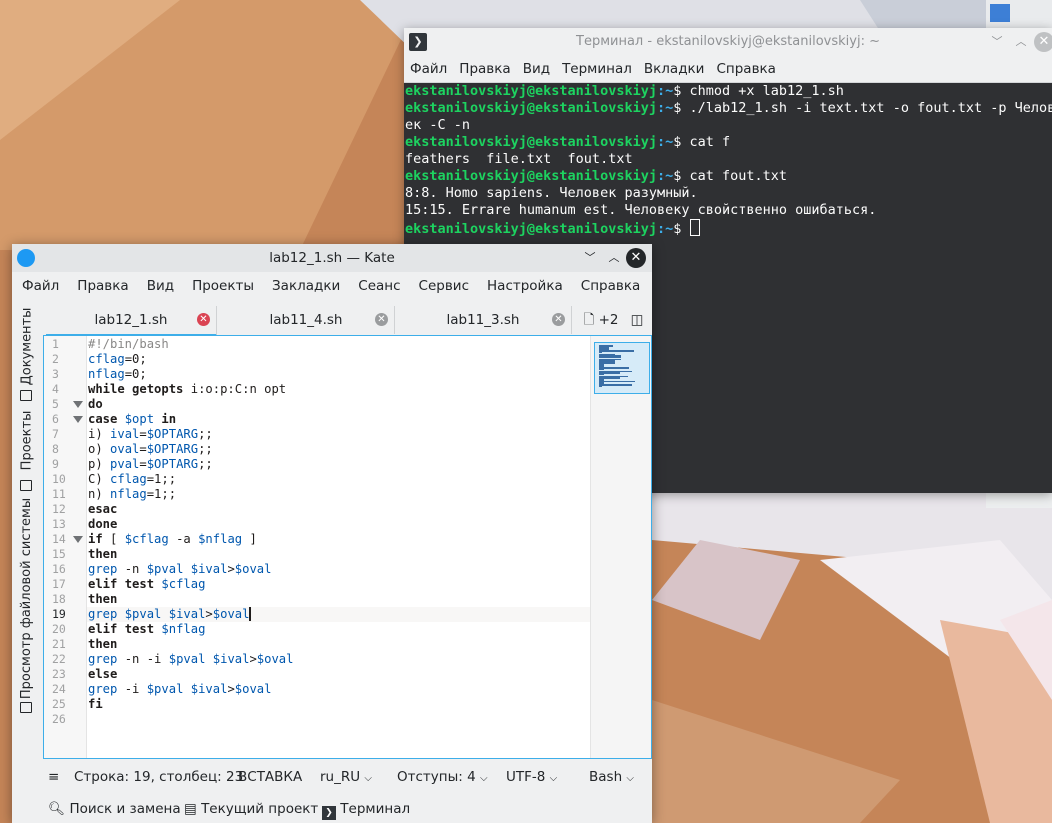 The width and height of the screenshot is (1052, 823). Describe the element at coordinates (339, 659) in the screenshot. I see `code-line: grep -n -i $pval $ival>$oval` at that location.